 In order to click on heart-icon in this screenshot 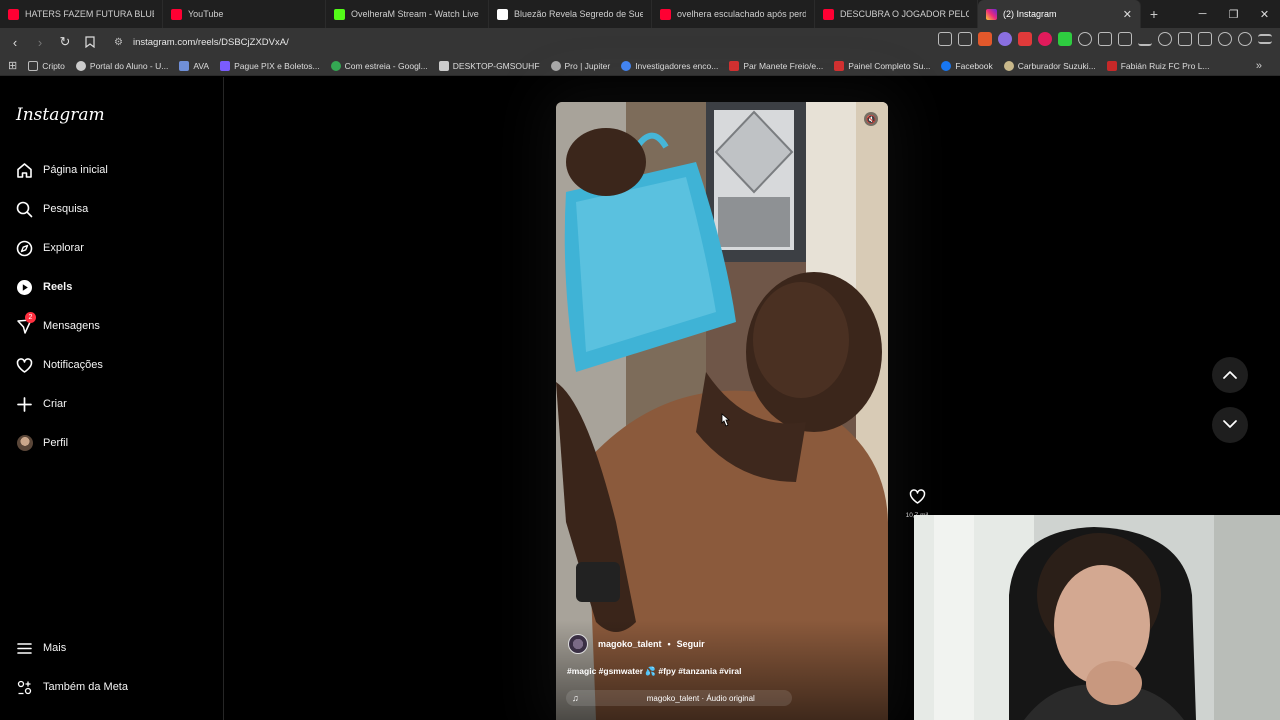, I will do `click(917, 499)`.